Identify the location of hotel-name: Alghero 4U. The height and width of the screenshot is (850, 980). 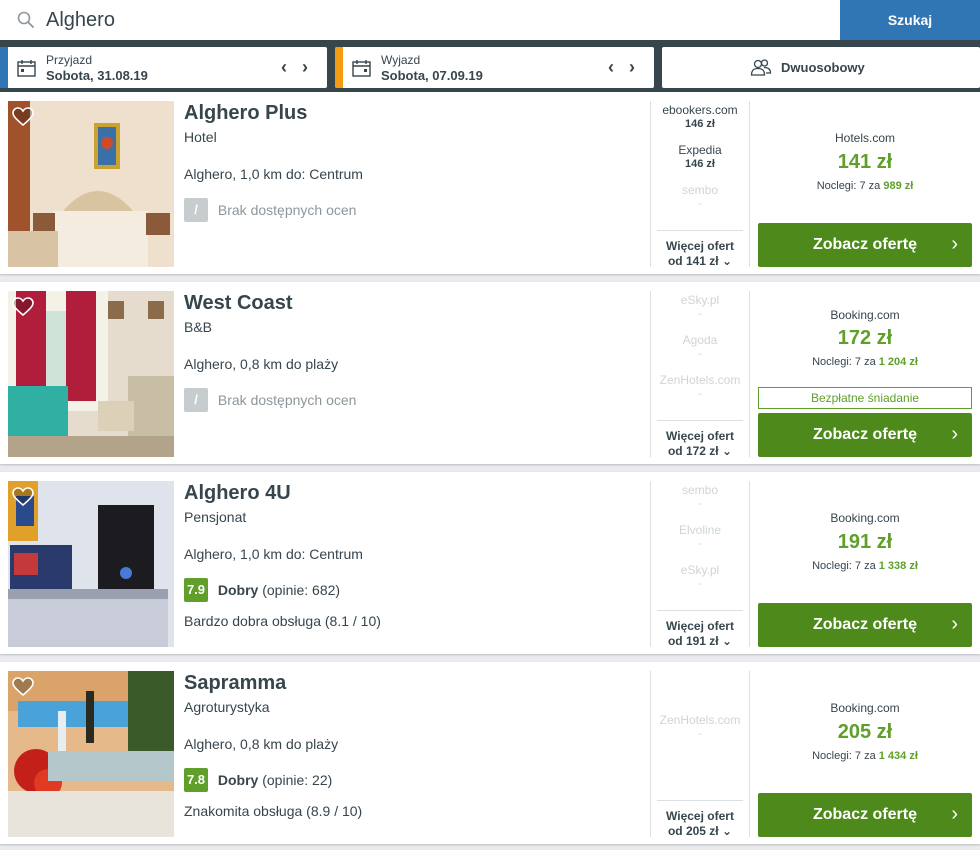
(237, 493).